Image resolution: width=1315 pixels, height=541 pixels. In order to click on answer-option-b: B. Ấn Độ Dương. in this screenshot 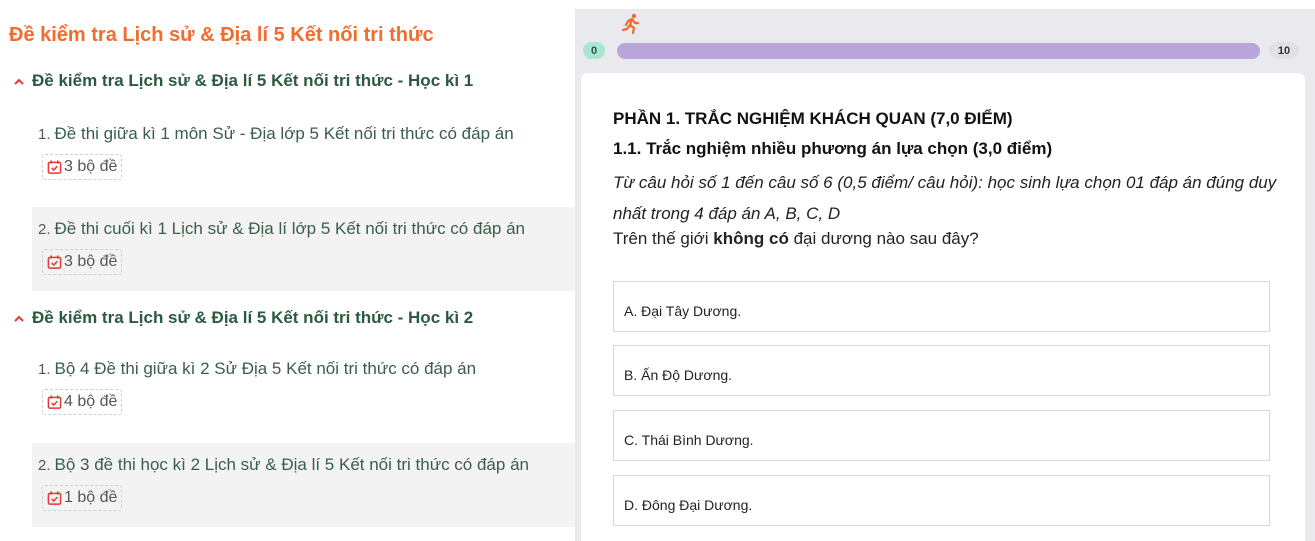, I will do `click(941, 370)`.